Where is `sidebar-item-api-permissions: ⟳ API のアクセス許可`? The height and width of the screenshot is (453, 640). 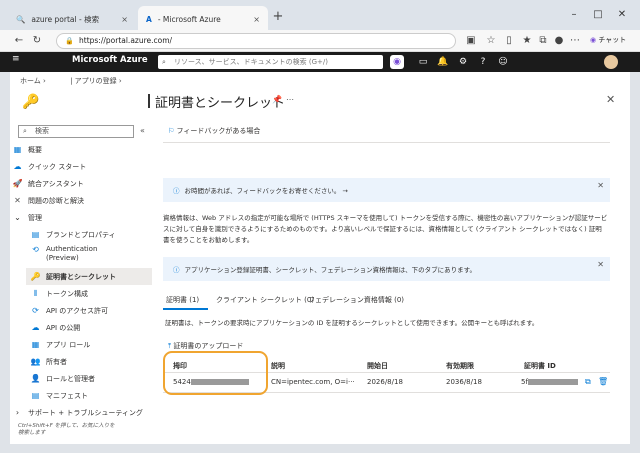 sidebar-item-api-permissions: ⟳ API のアクセス許可 is located at coordinates (100, 310).